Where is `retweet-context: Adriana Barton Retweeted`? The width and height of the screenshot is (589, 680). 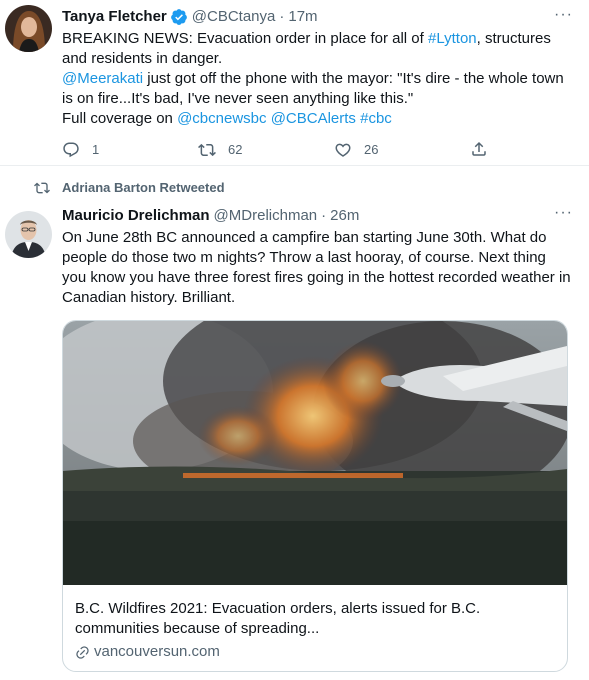 retweet-context: Adriana Barton Retweeted is located at coordinates (303, 188).